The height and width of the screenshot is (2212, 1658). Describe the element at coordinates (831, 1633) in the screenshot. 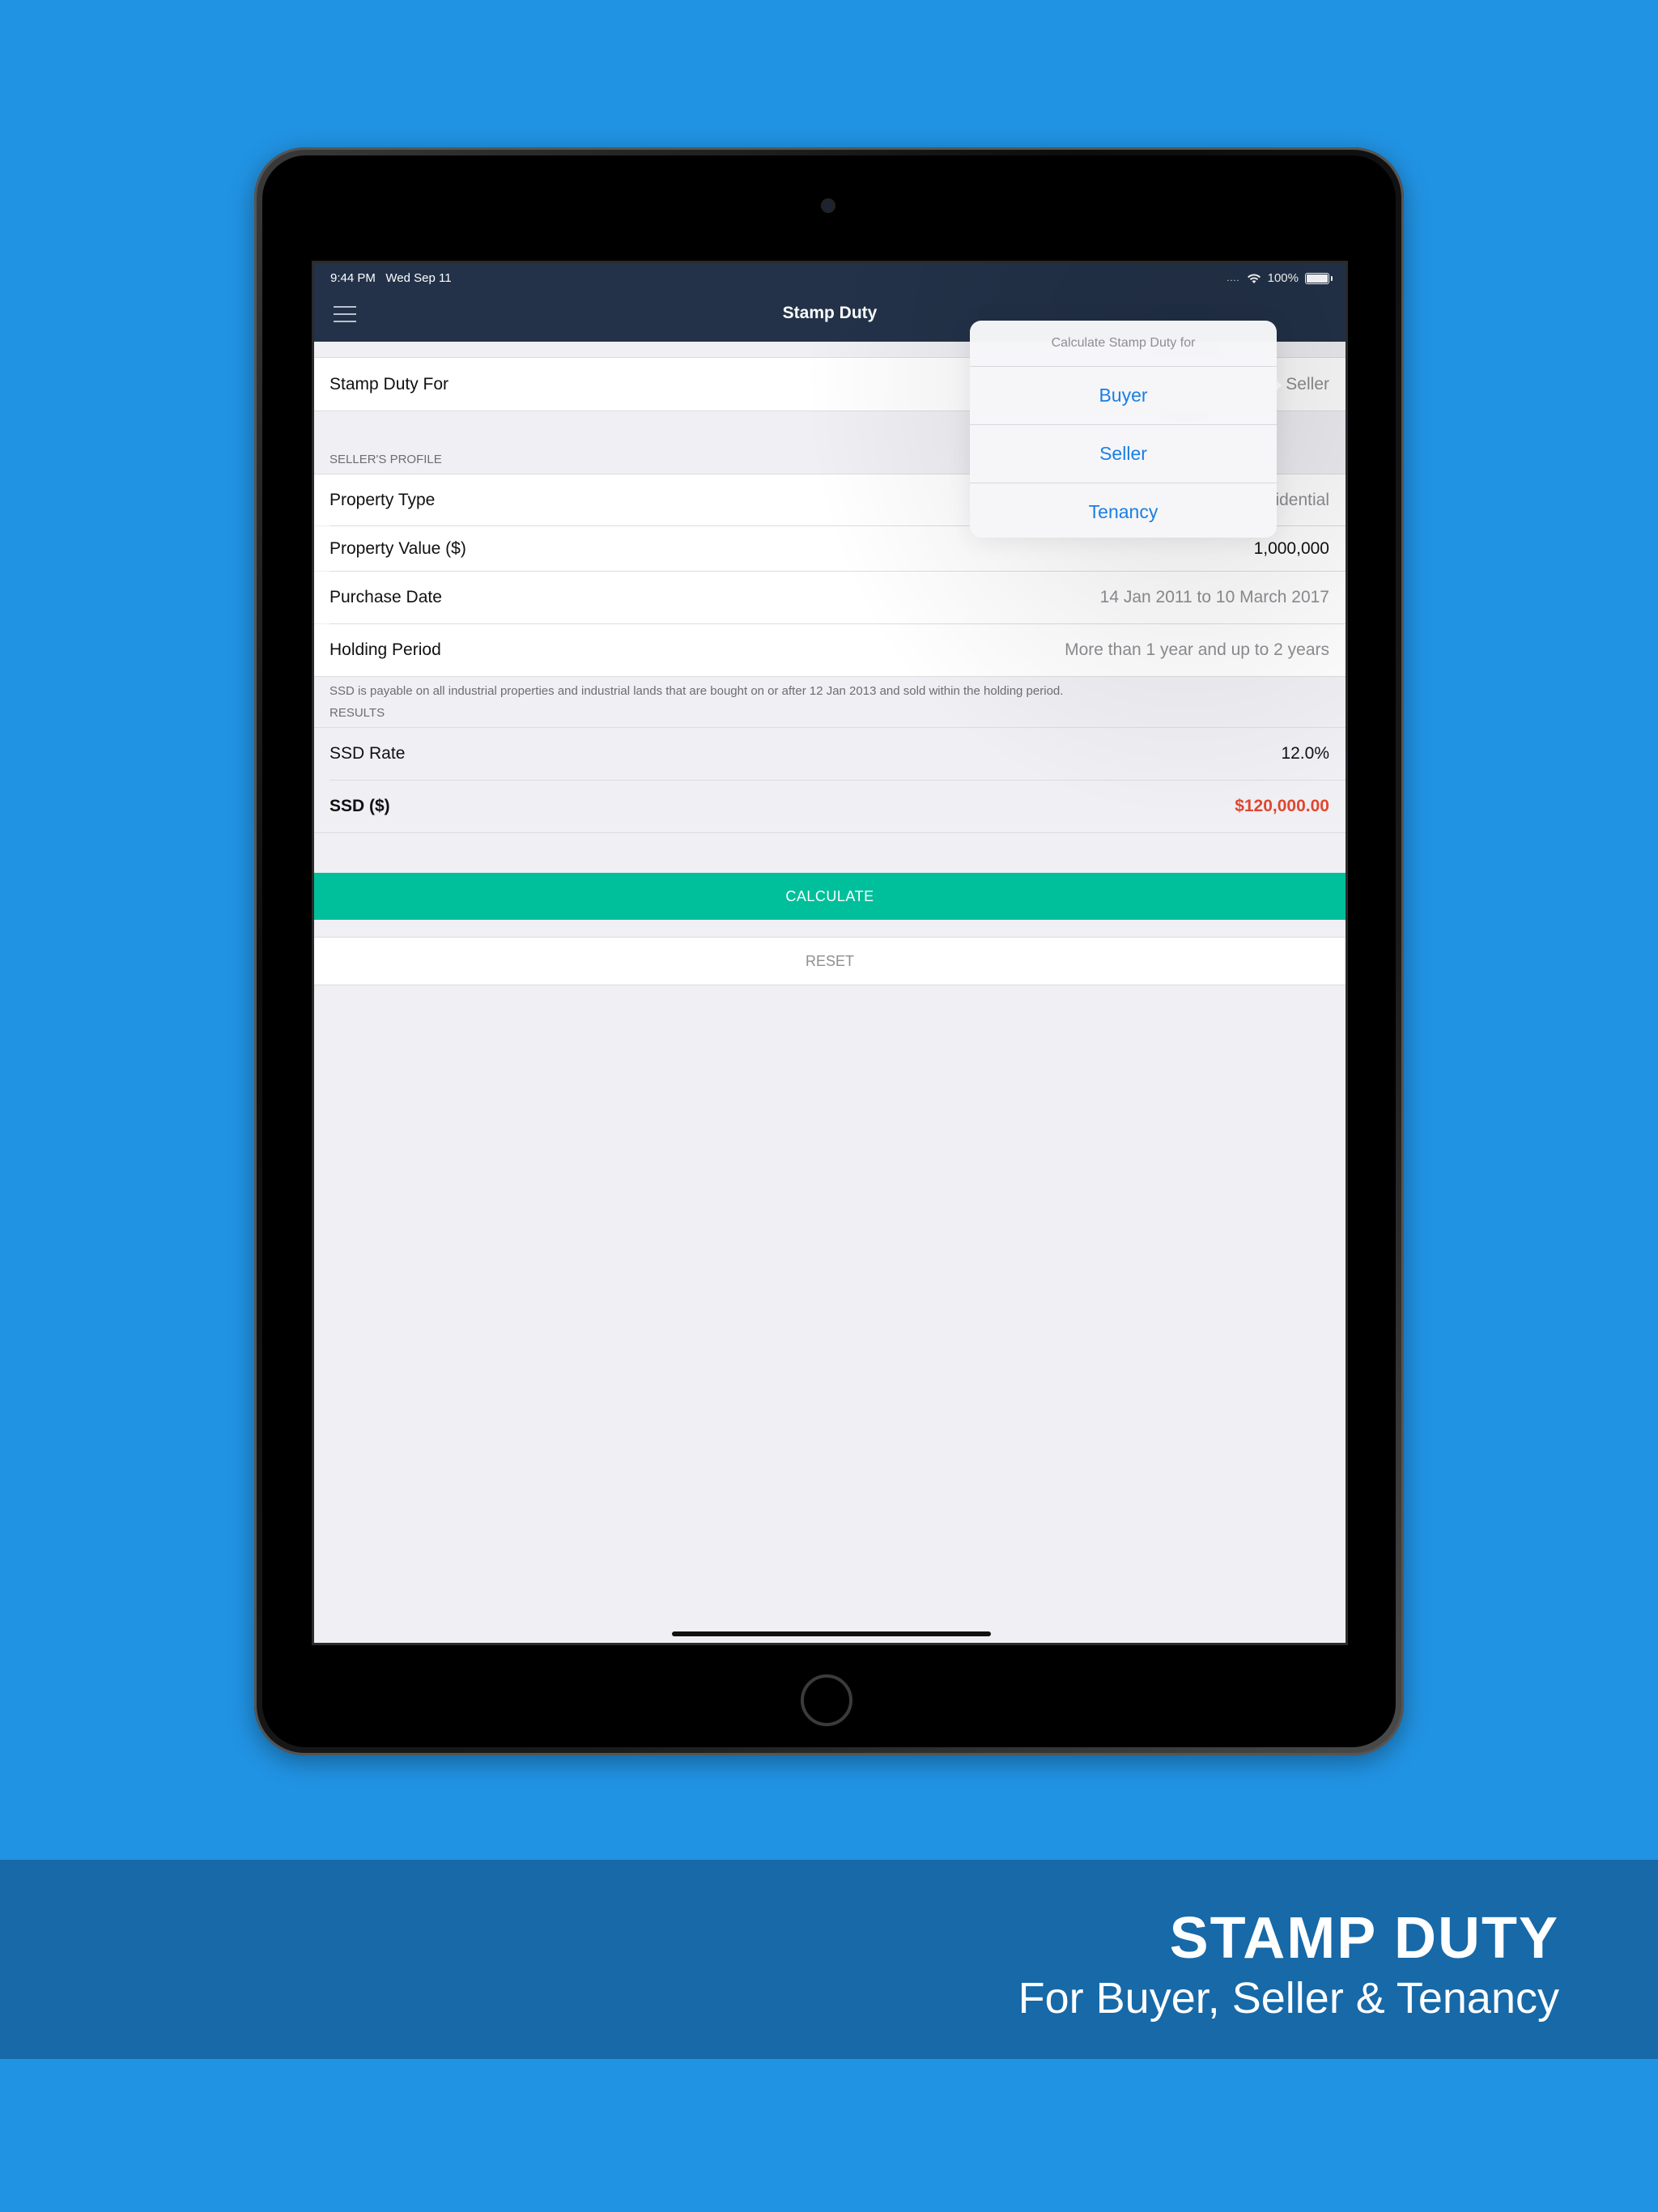

I see `home-indicator` at that location.